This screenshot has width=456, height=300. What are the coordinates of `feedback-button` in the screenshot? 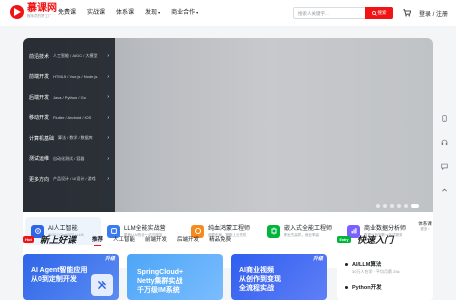 It's located at (444, 166).